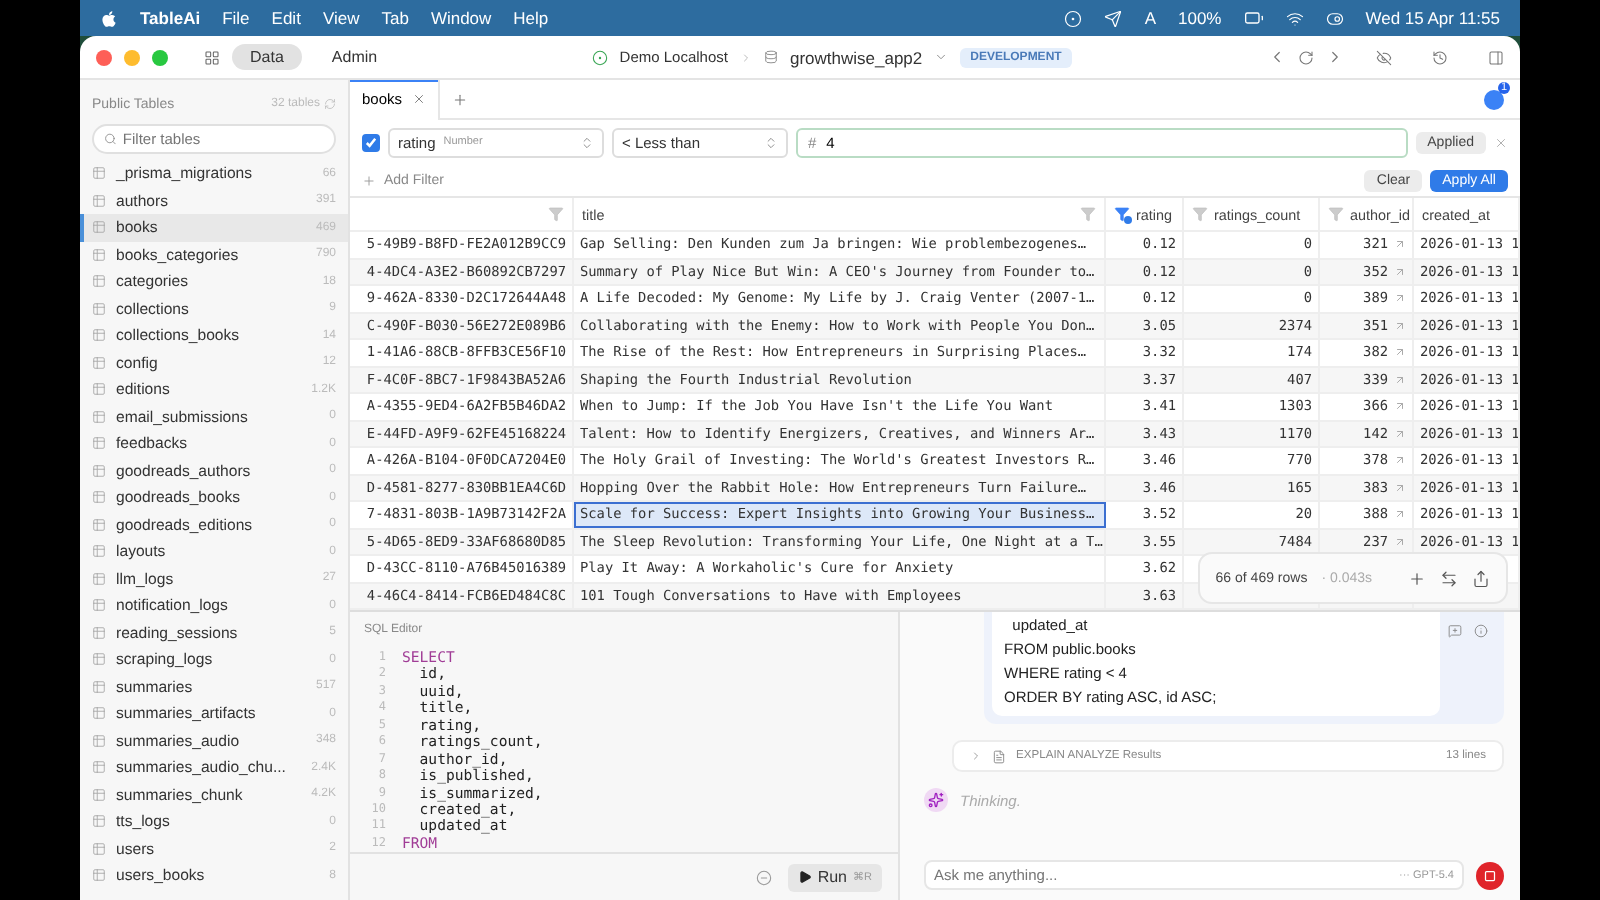  Describe the element at coordinates (341, 18) in the screenshot. I see `menu-item: View` at that location.